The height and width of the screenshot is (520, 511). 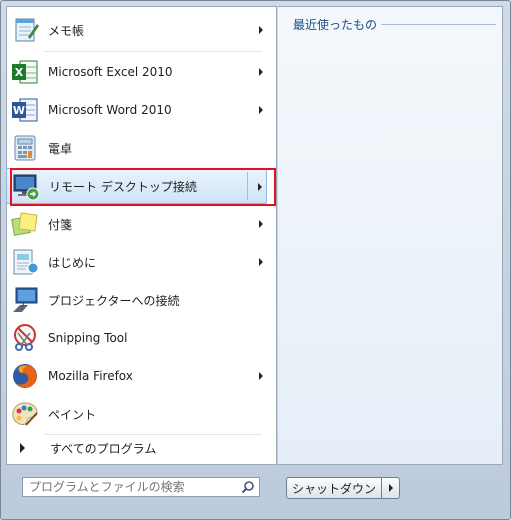 I want to click on menu-item-notepad: メモ帳, so click(x=136, y=30).